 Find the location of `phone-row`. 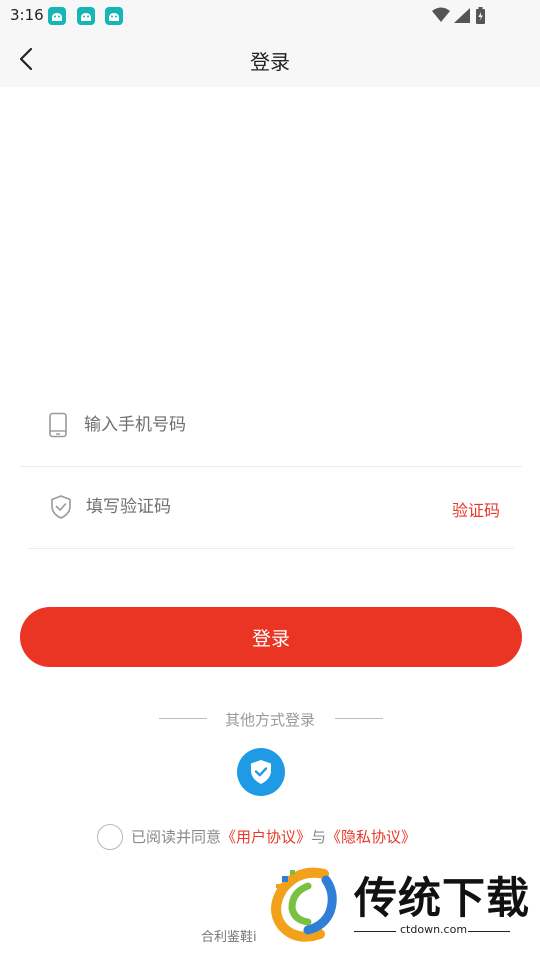

phone-row is located at coordinates (271, 426).